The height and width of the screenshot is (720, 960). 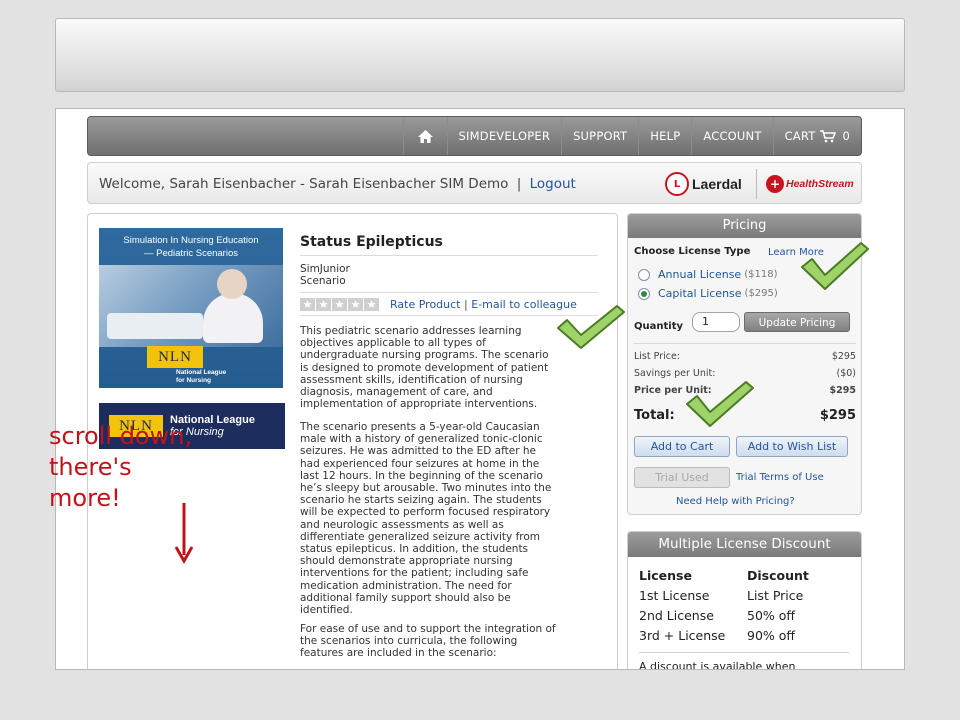 I want to click on meta-divider, so click(x=449, y=292).